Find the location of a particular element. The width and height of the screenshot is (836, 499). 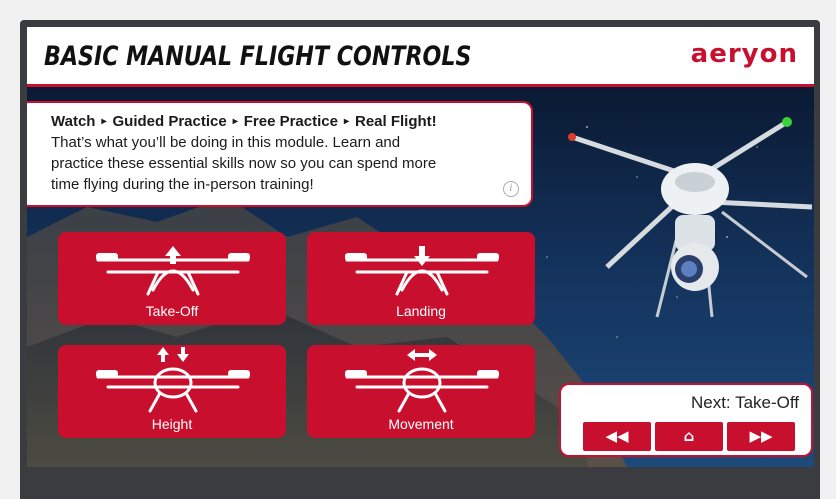

step-free-practice: Free Practice is located at coordinates (290, 121).